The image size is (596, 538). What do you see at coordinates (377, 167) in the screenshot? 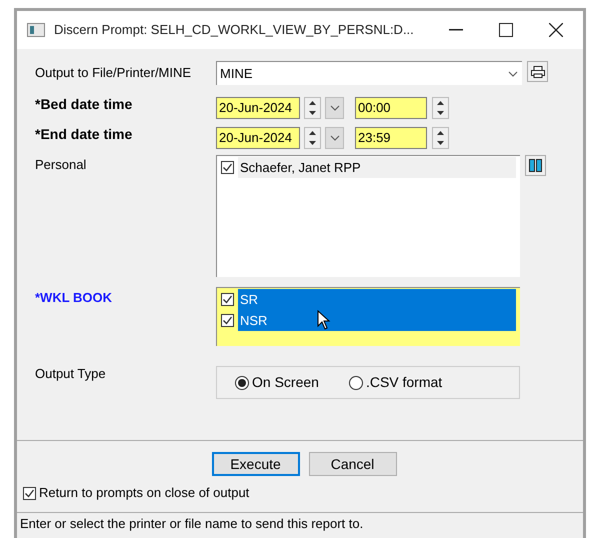
I see `list-item: Schaefer, Janet RPP` at bounding box center [377, 167].